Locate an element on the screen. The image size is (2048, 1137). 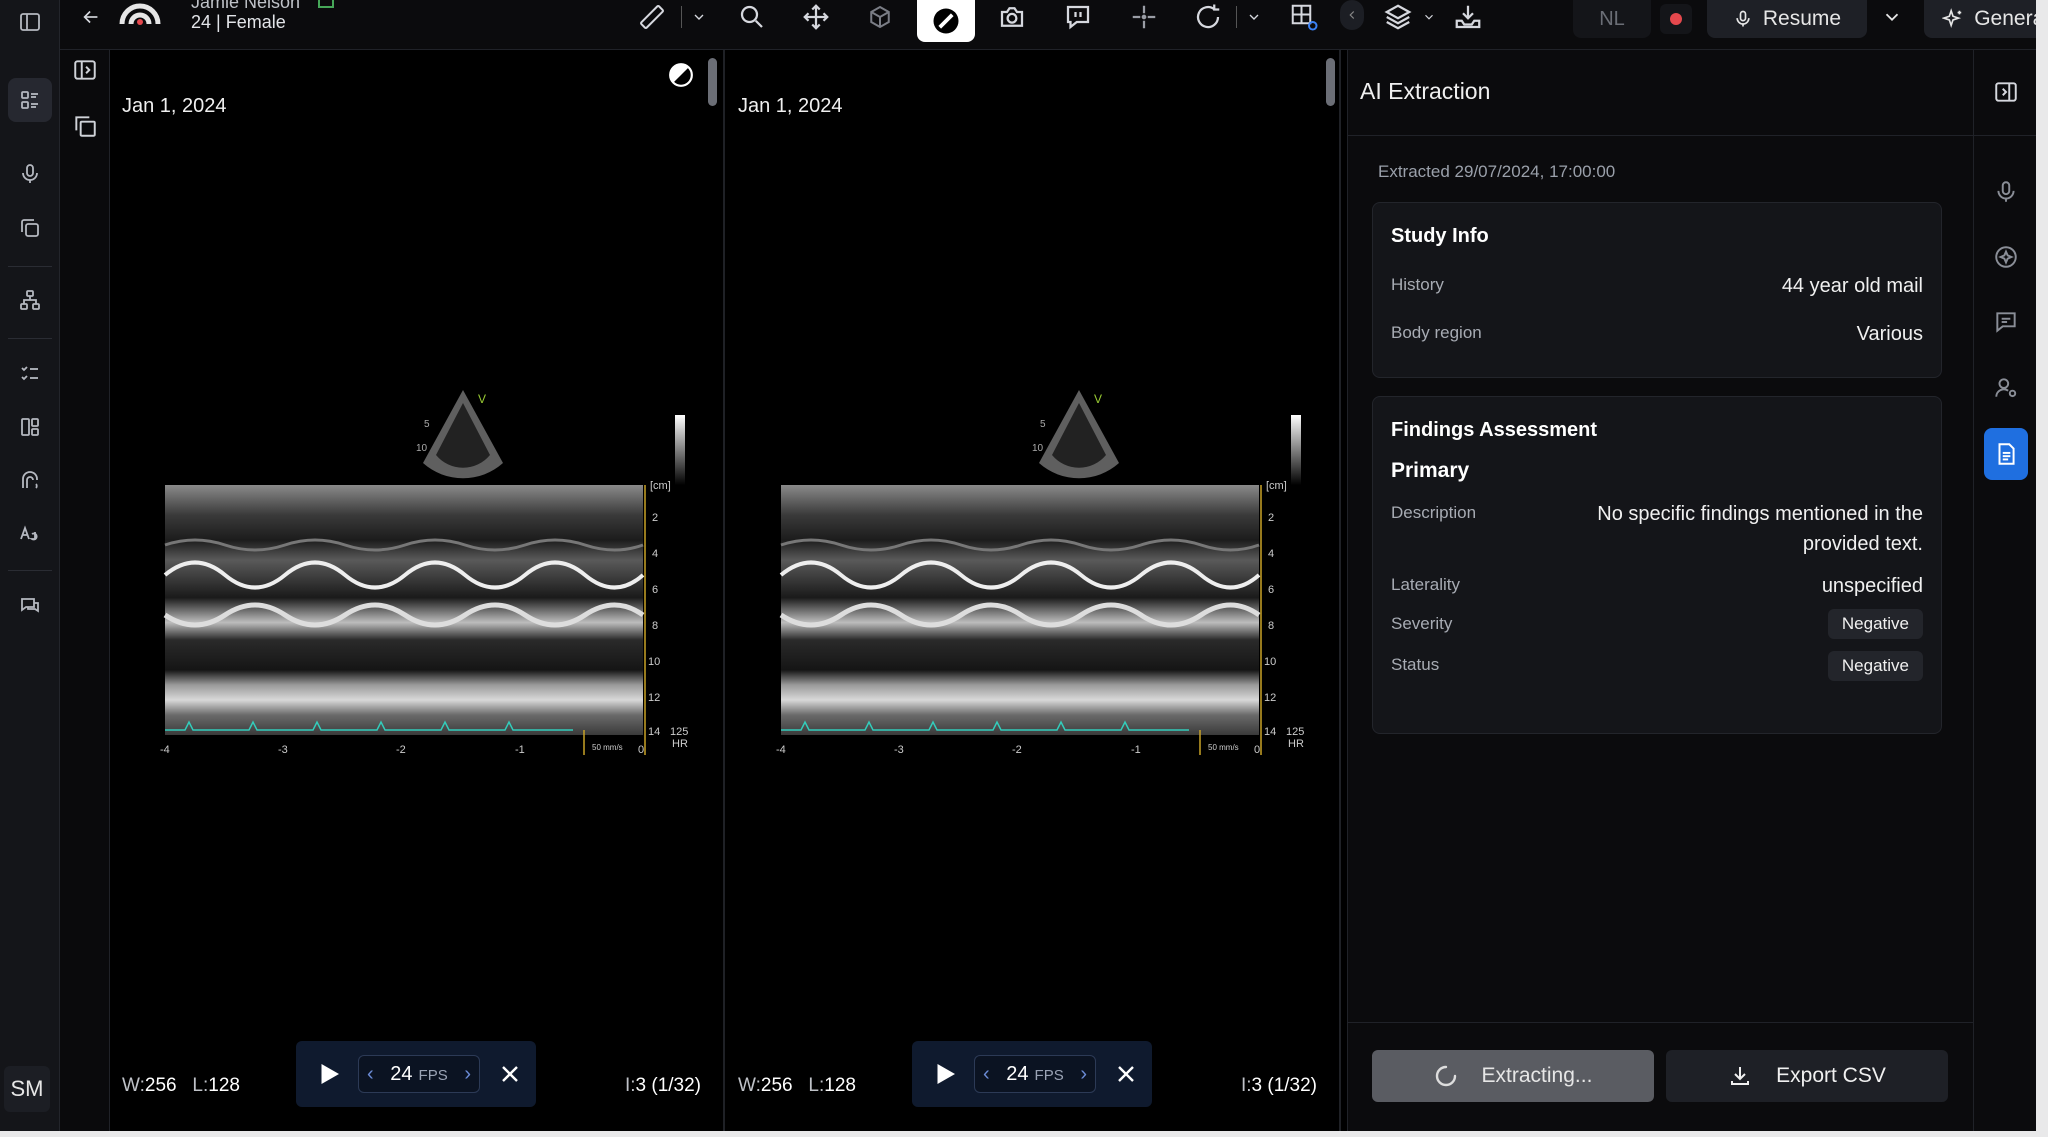
record-dot-icon is located at coordinates (1676, 19).